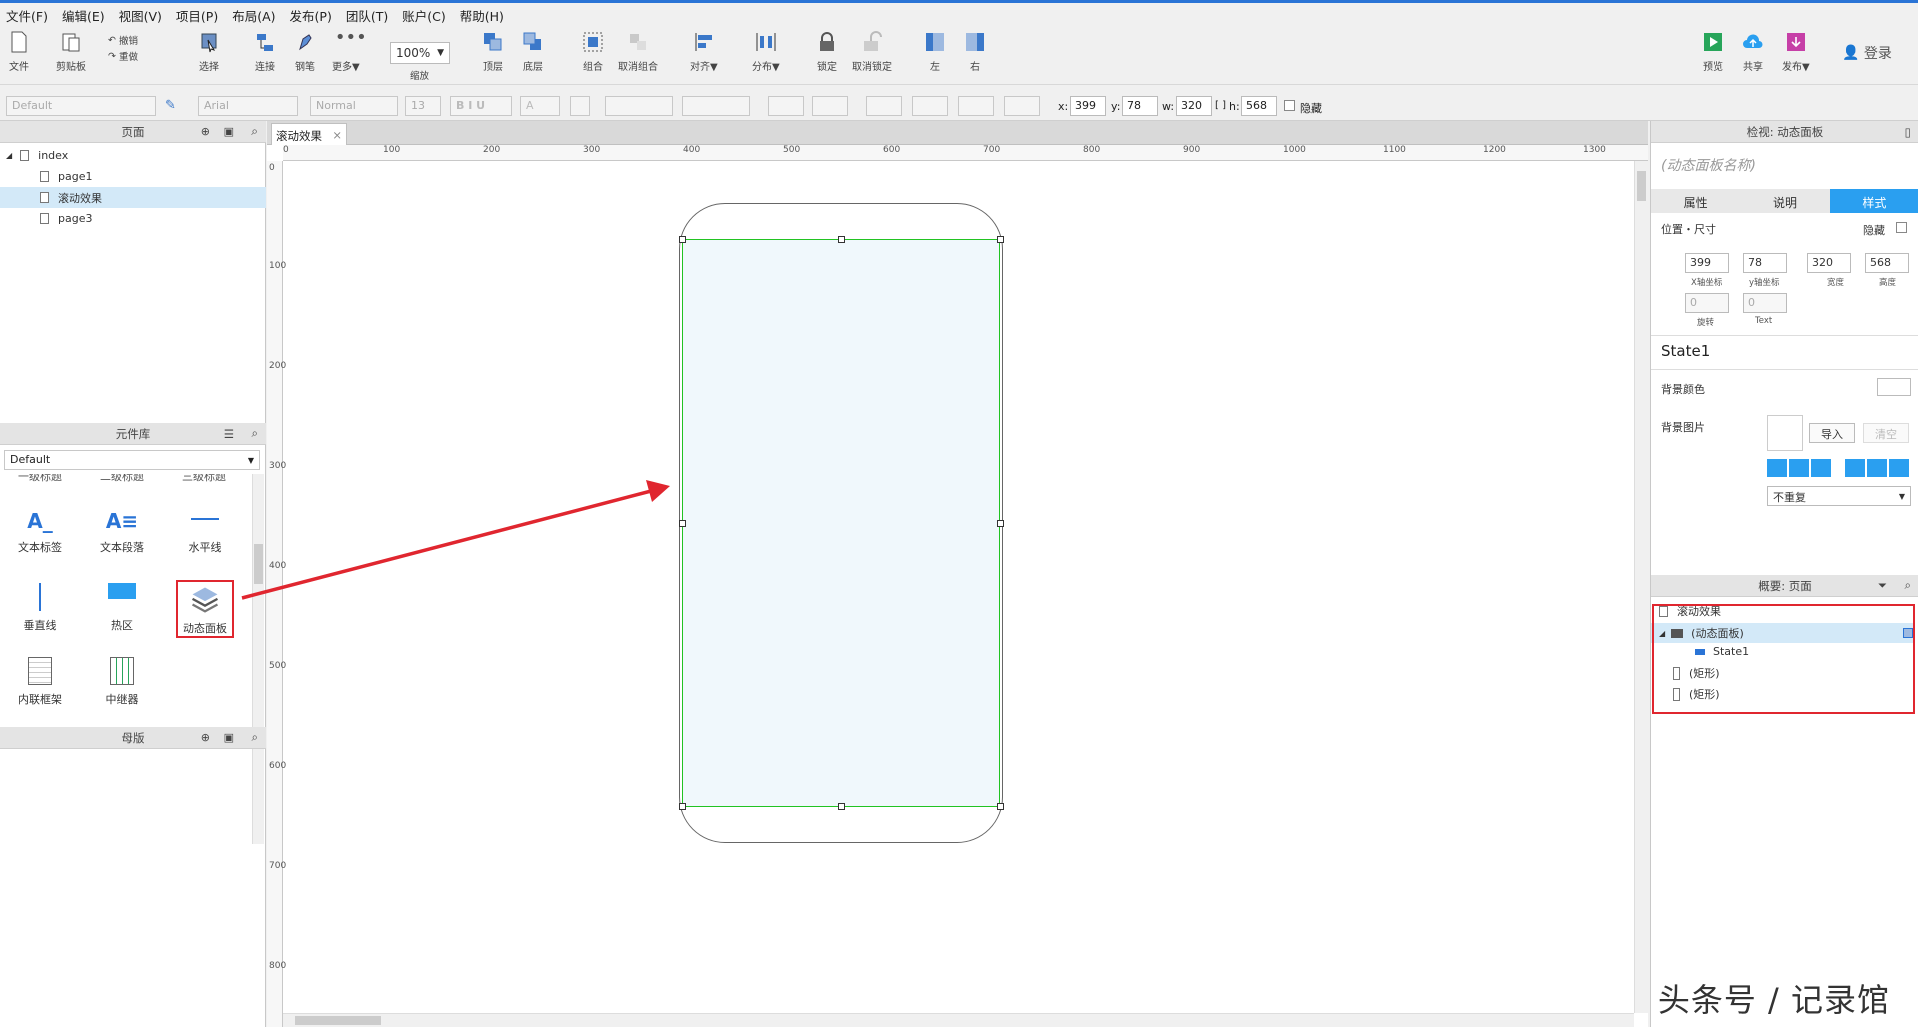 This screenshot has height=1027, width=1918. I want to click on repeat-select: 不重复 ▼, so click(1839, 496).